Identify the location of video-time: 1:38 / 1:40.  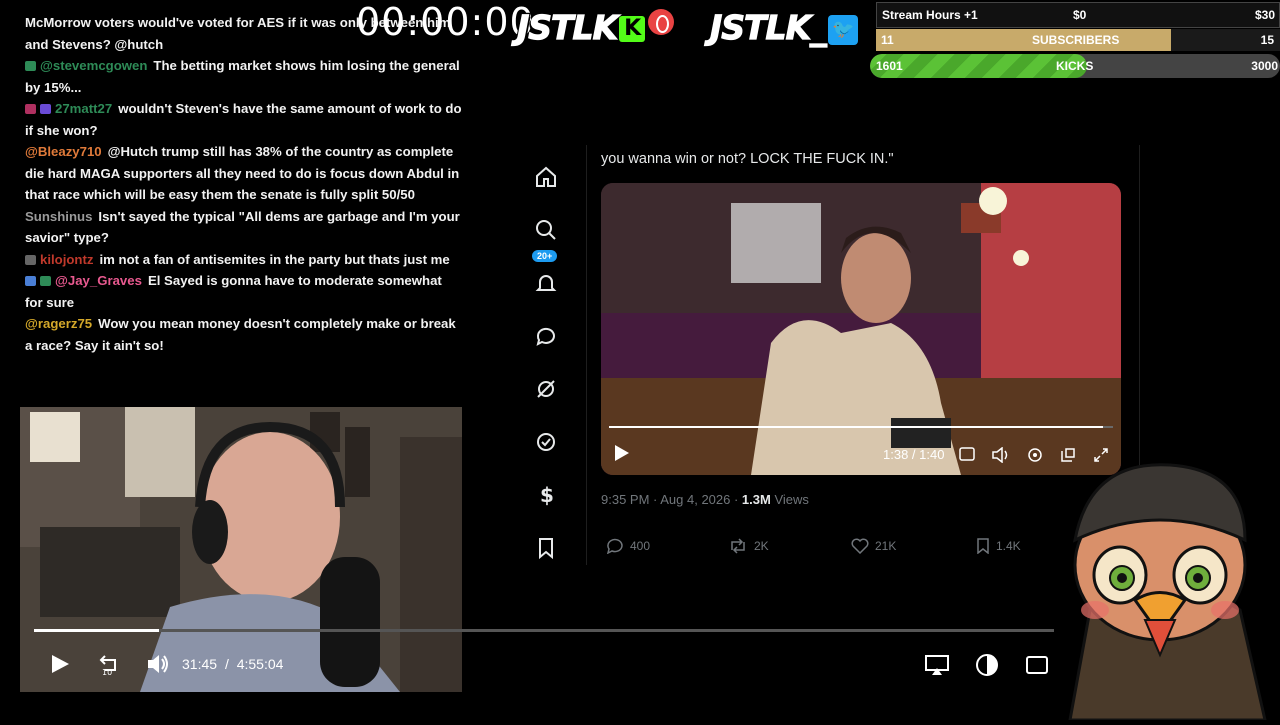
(914, 454).